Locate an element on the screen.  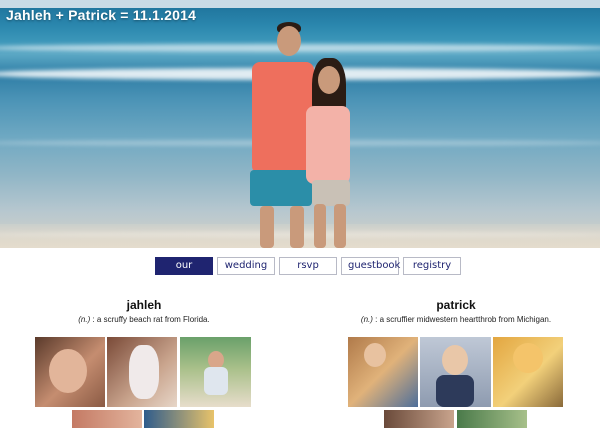
profile-name: patrick is located at coordinates (456, 305).